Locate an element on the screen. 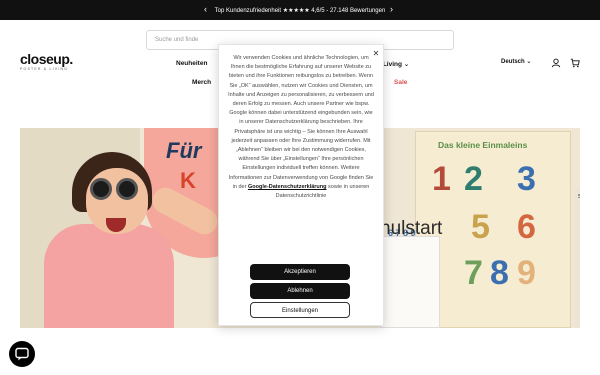 The width and height of the screenshot is (600, 375). accept-button: Akzeptieren is located at coordinates (300, 272).